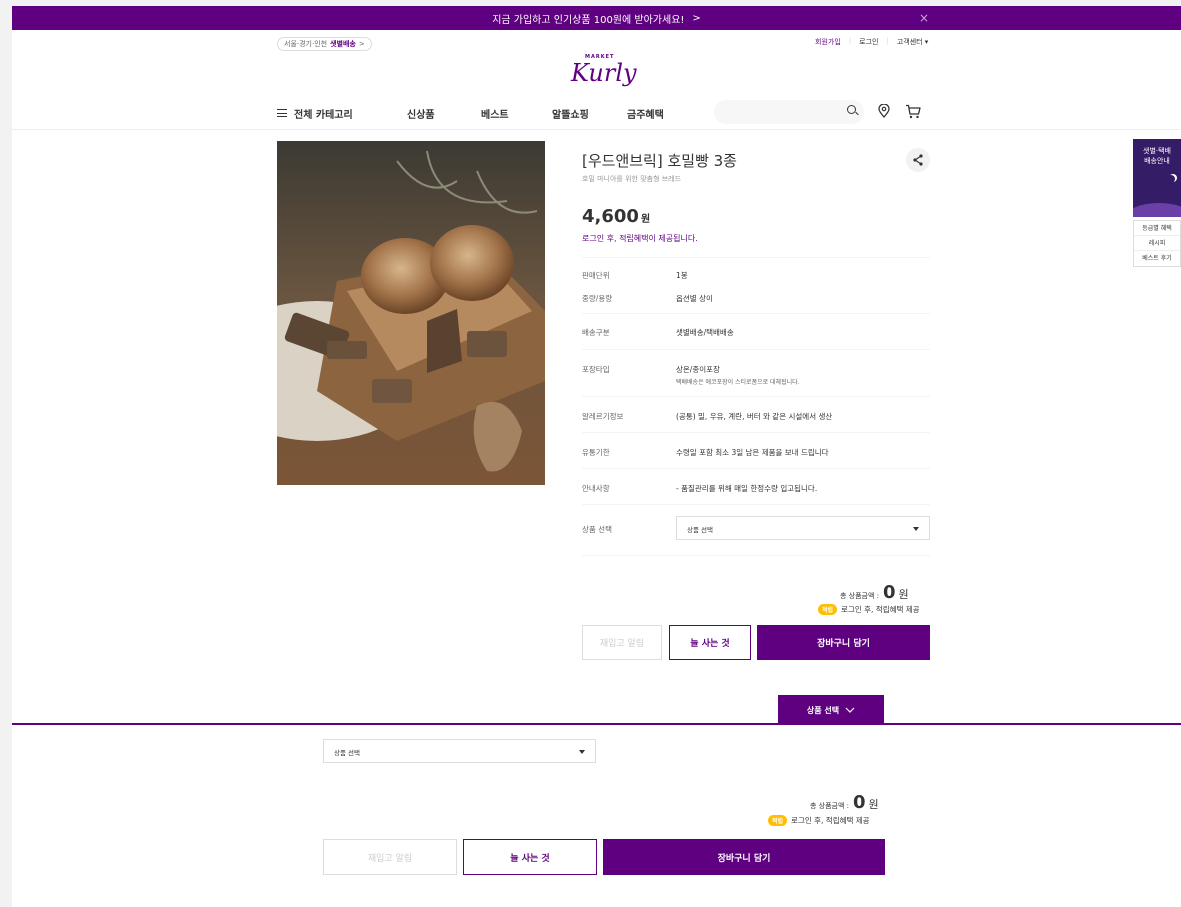 This screenshot has width=1181, height=907. Describe the element at coordinates (756, 331) in the screenshot. I see `info-row-delivery: 배송구분 샛별배송/택배배송` at that location.